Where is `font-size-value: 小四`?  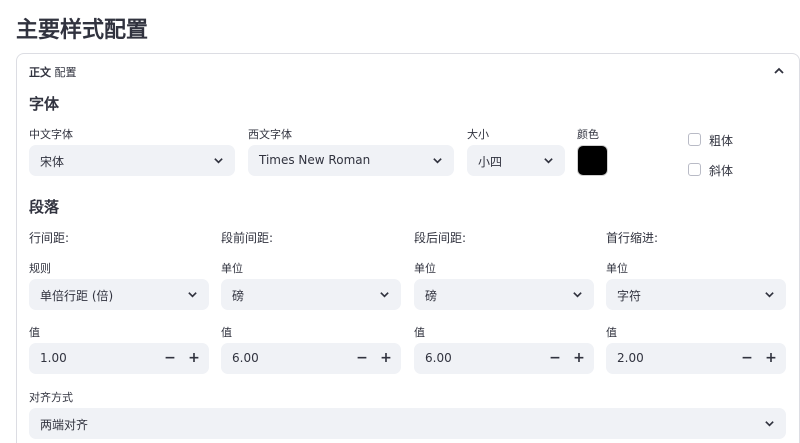
font-size-value: 小四 is located at coordinates (490, 162).